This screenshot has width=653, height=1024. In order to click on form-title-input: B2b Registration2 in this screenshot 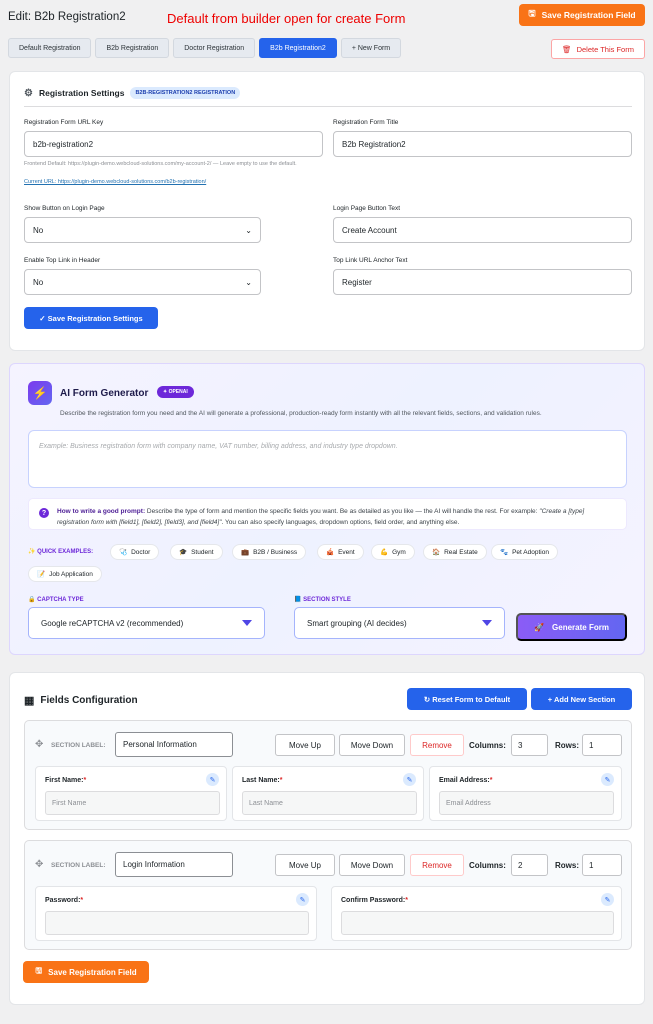, I will do `click(482, 144)`.